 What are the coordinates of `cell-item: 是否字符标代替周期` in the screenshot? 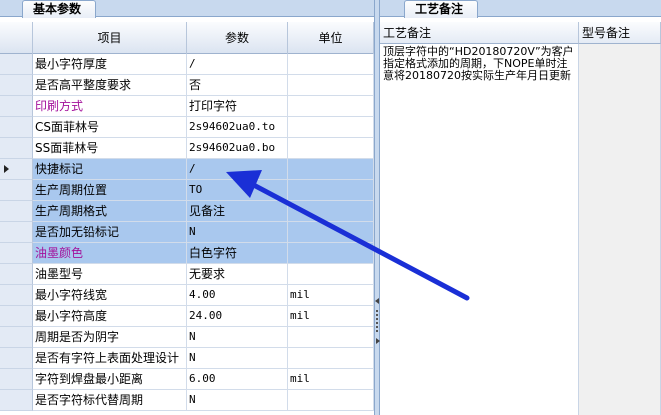 It's located at (110, 400).